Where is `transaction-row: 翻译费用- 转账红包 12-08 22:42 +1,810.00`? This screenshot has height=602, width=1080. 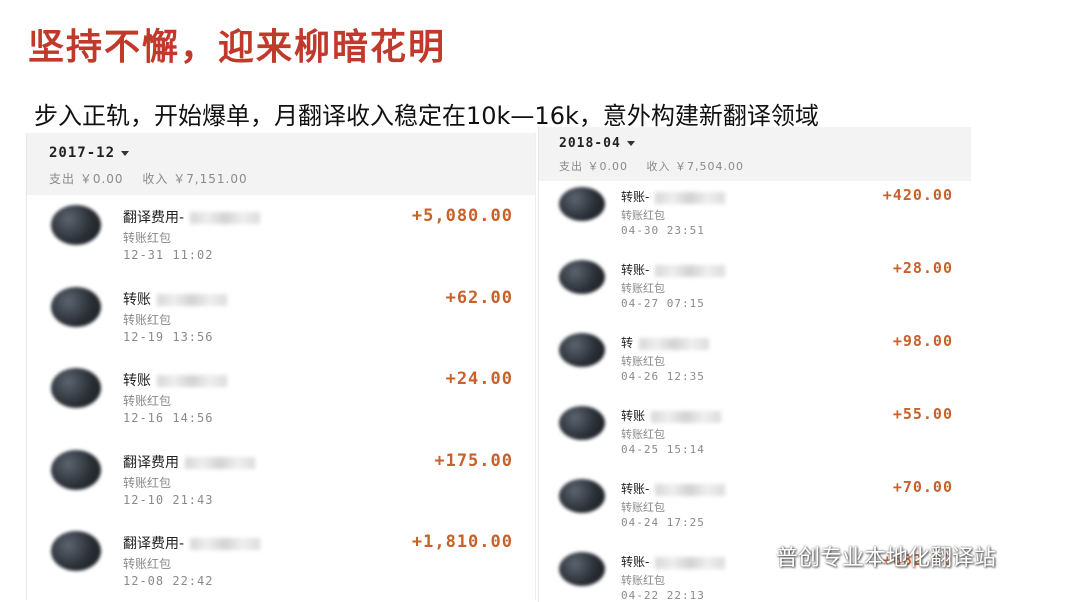 transaction-row: 翻译费用- 转账红包 12-08 22:42 +1,810.00 is located at coordinates (281, 560).